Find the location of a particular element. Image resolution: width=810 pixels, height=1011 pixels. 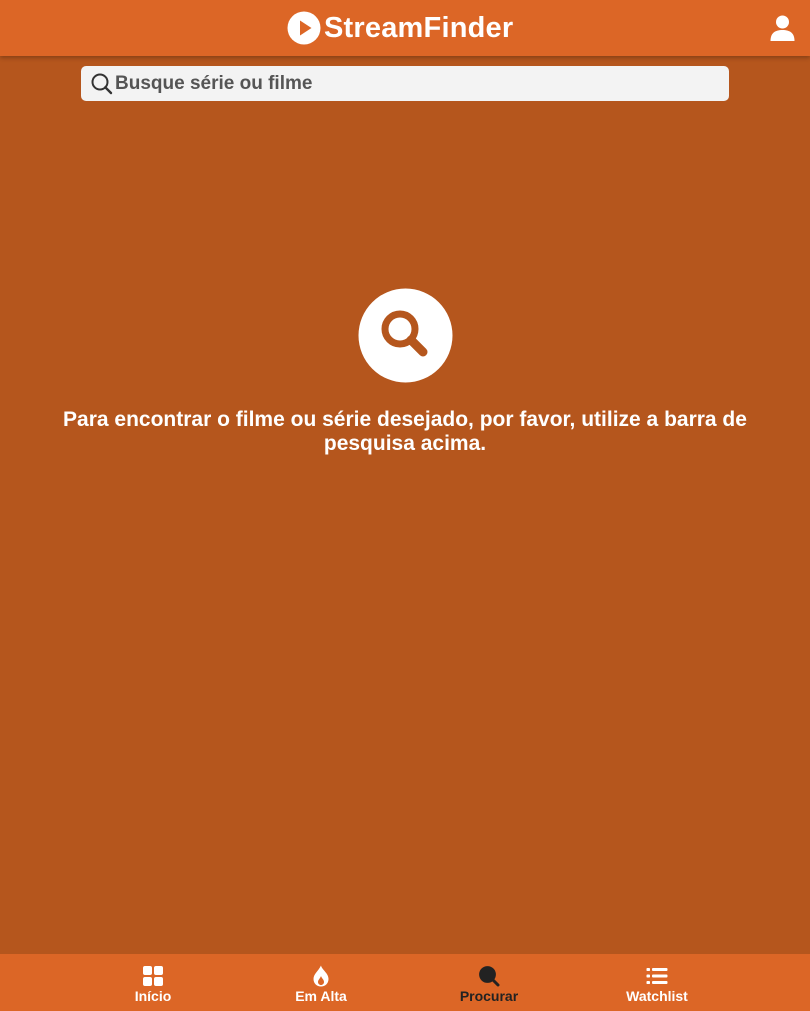

nav-item-procurar: Procurar is located at coordinates (489, 982).